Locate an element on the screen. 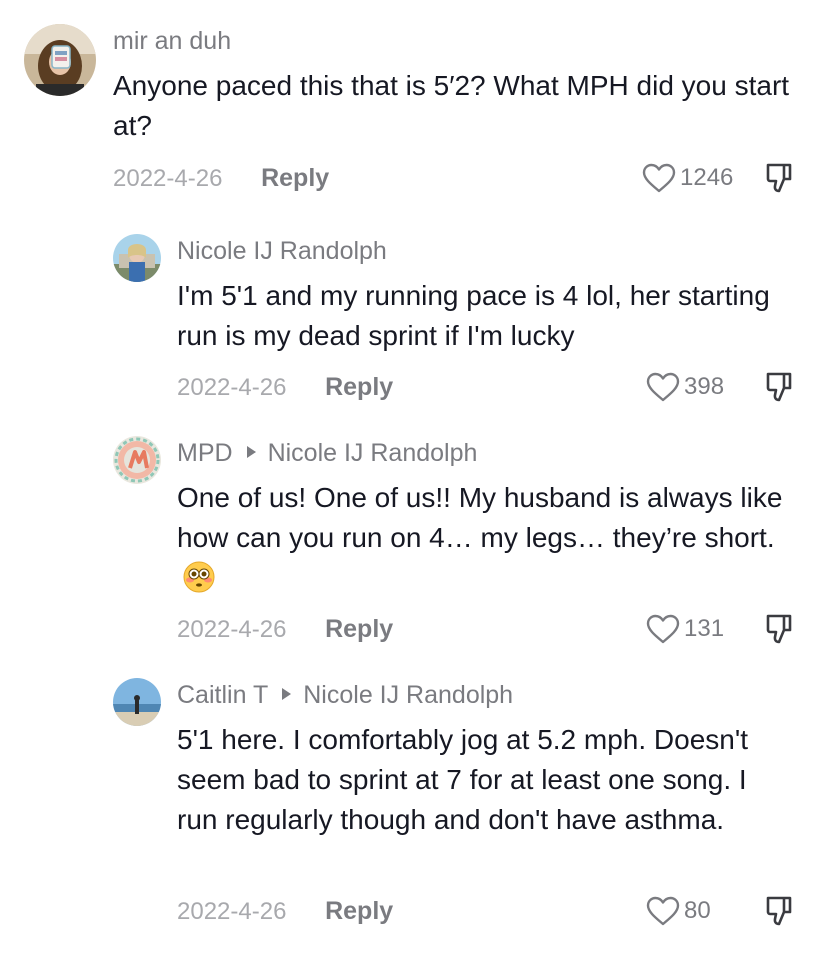  like-count: 1246 is located at coordinates (707, 177).